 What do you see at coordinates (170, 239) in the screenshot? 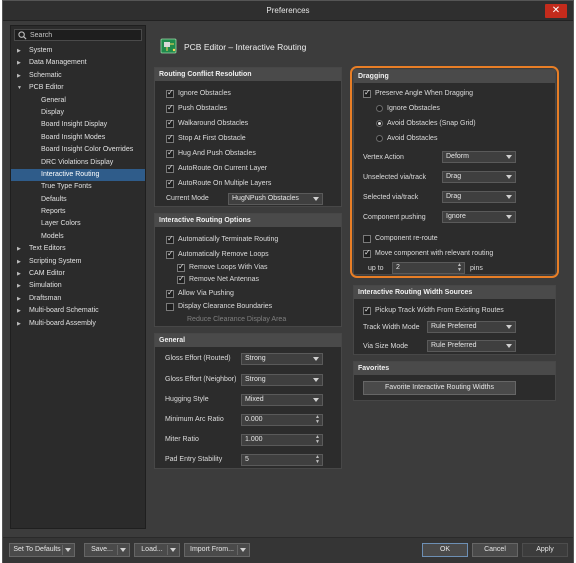
I see `auto-terminate-checkbox` at bounding box center [170, 239].